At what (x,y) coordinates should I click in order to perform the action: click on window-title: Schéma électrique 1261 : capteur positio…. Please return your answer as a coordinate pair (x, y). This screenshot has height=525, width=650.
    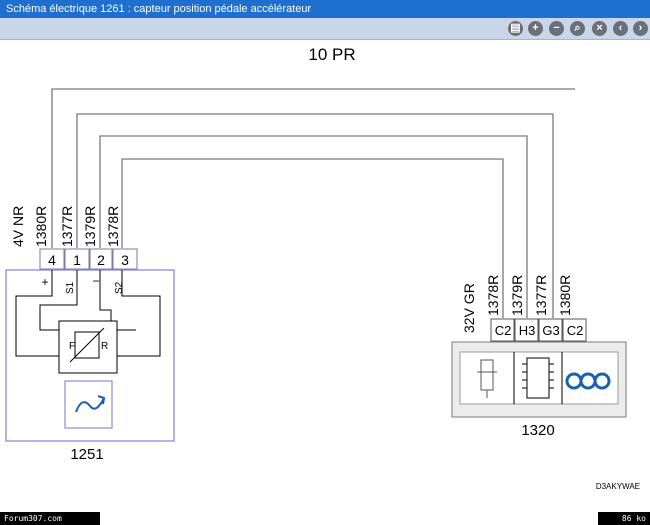
    Looking at the image, I should click on (159, 9).